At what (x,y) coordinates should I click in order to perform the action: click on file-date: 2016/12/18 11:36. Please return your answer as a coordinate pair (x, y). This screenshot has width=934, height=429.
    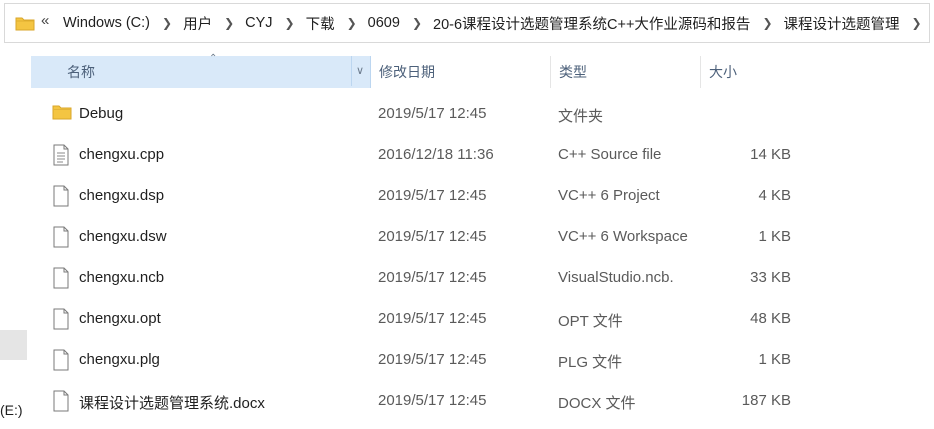
    Looking at the image, I should click on (436, 154).